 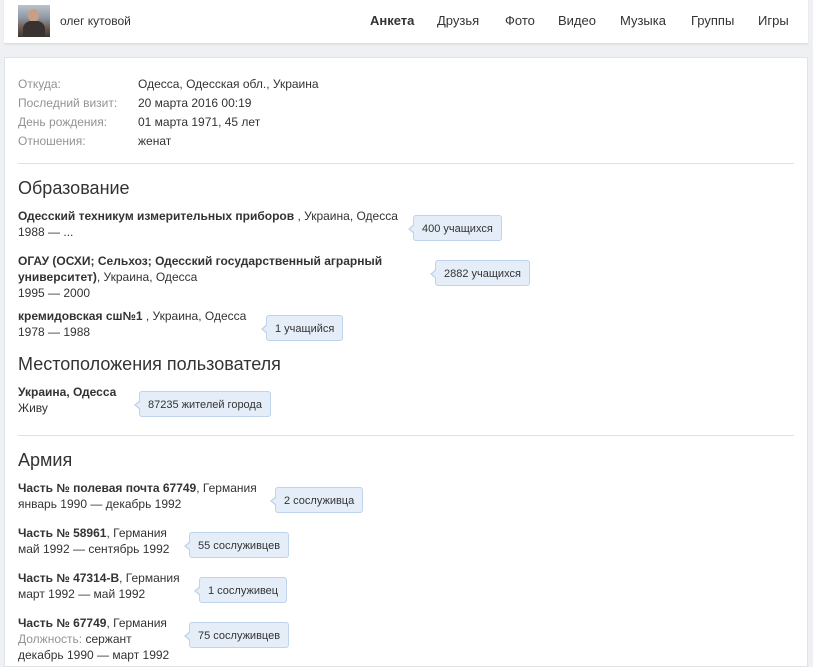 I want to click on info-value-relationship: женат, so click(x=154, y=141).